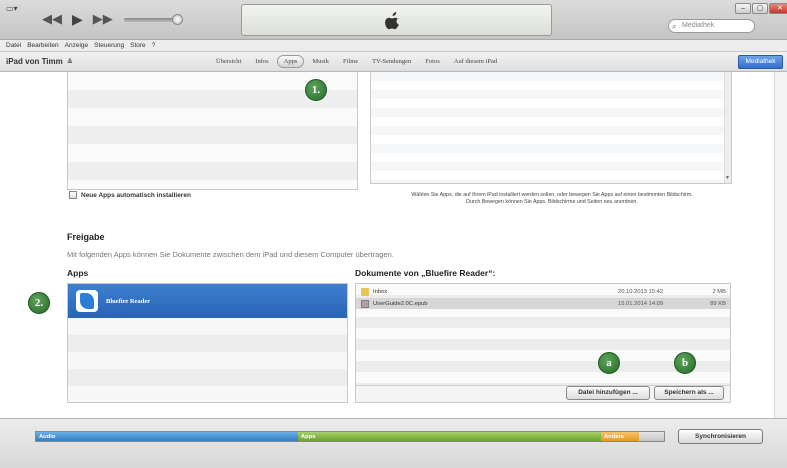 This screenshot has height=468, width=787. What do you see at coordinates (39, 303) in the screenshot?
I see `callout-badge-2: 2.` at bounding box center [39, 303].